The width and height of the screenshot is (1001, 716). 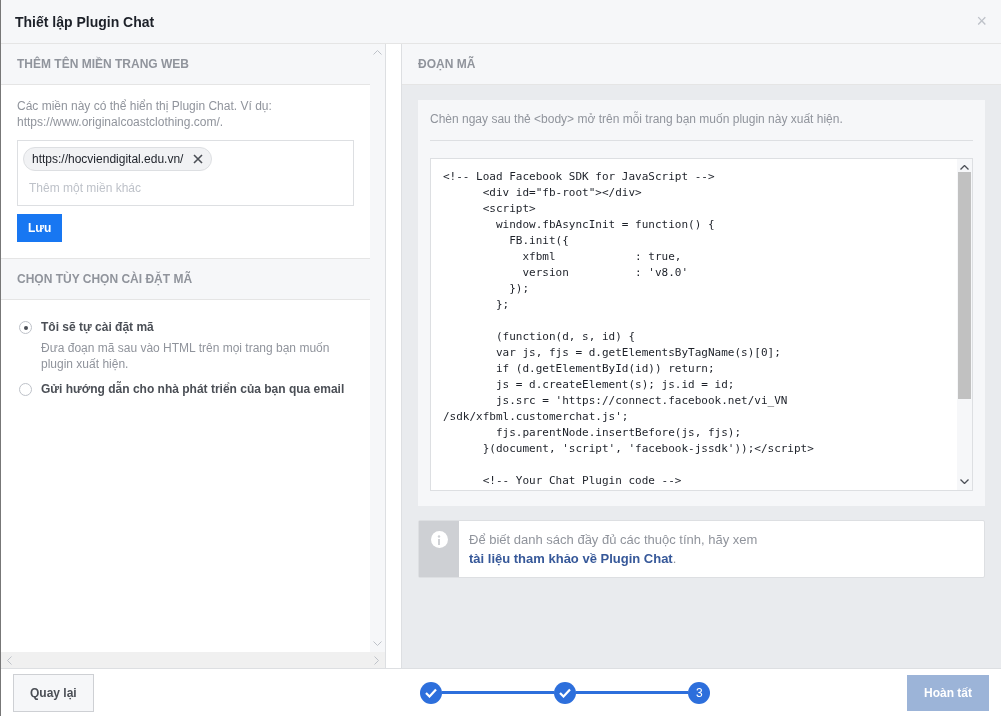 What do you see at coordinates (53, 692) in the screenshot?
I see `back-button: Quay lại` at bounding box center [53, 692].